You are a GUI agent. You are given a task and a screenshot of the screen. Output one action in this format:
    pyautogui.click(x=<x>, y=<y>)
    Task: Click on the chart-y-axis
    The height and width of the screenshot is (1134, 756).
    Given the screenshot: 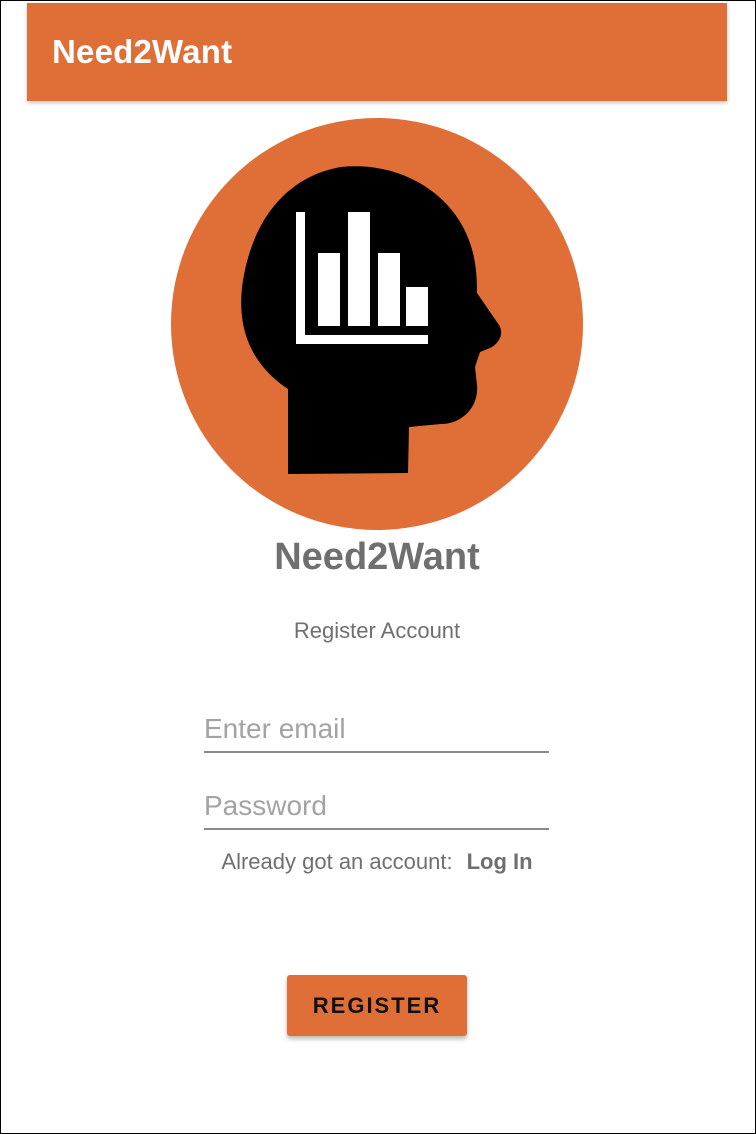 What is the action you would take?
    pyautogui.click(x=300, y=277)
    